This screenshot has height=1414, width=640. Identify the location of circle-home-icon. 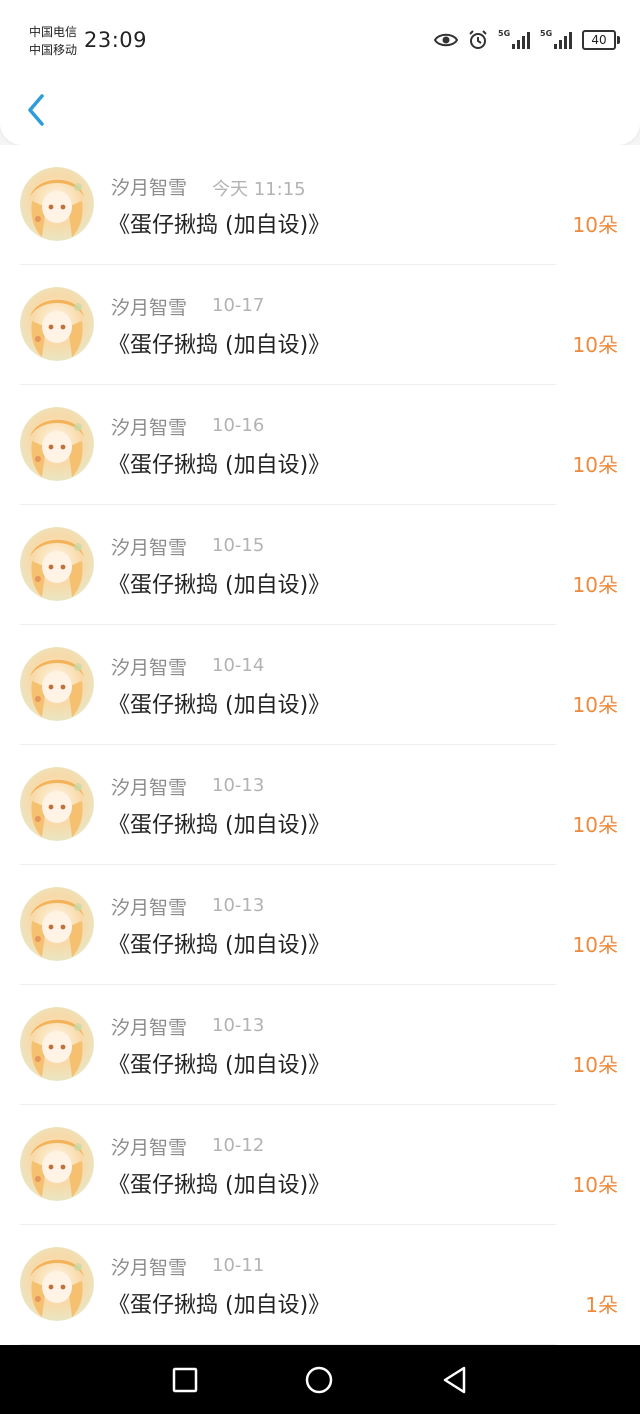
(319, 1380).